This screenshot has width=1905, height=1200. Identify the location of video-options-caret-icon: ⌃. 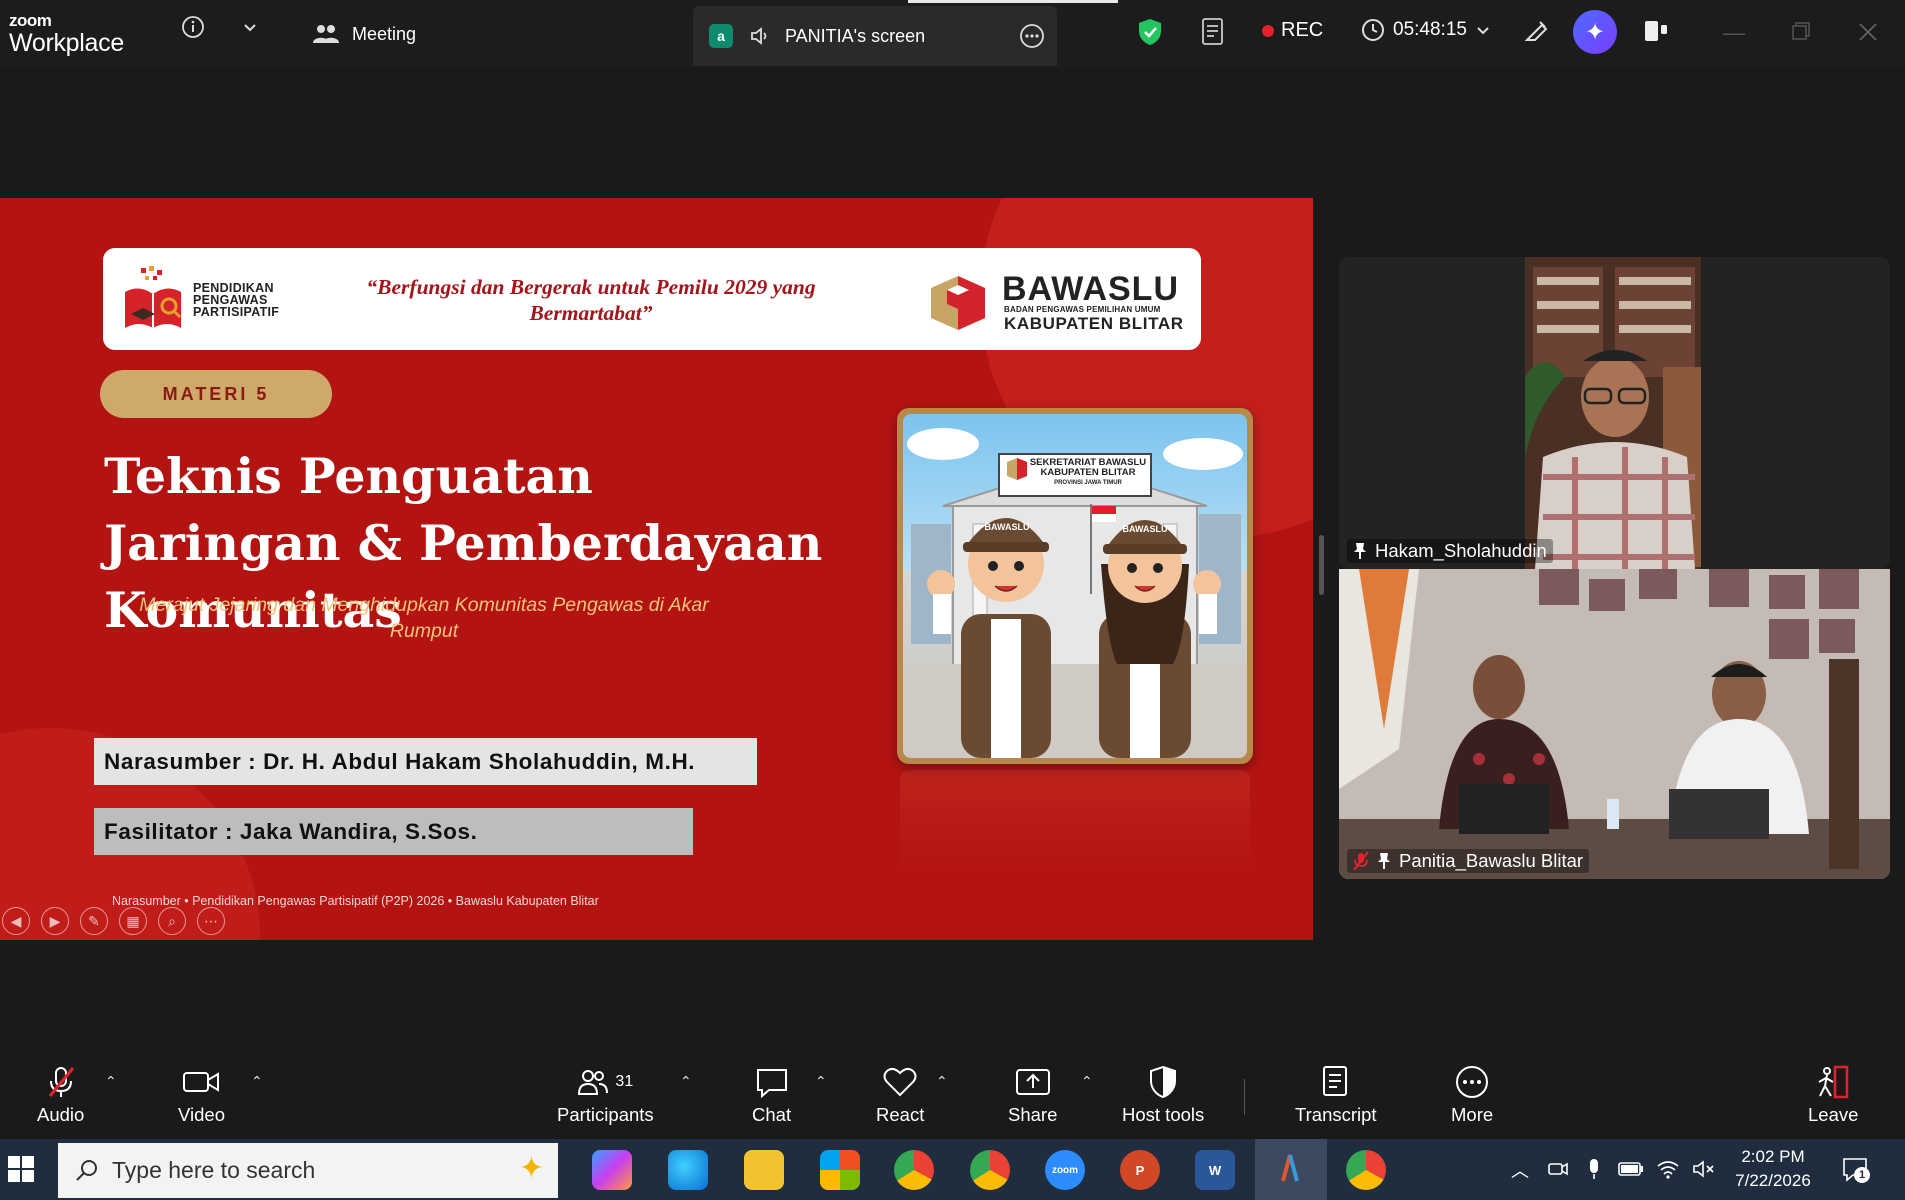
(257, 1081).